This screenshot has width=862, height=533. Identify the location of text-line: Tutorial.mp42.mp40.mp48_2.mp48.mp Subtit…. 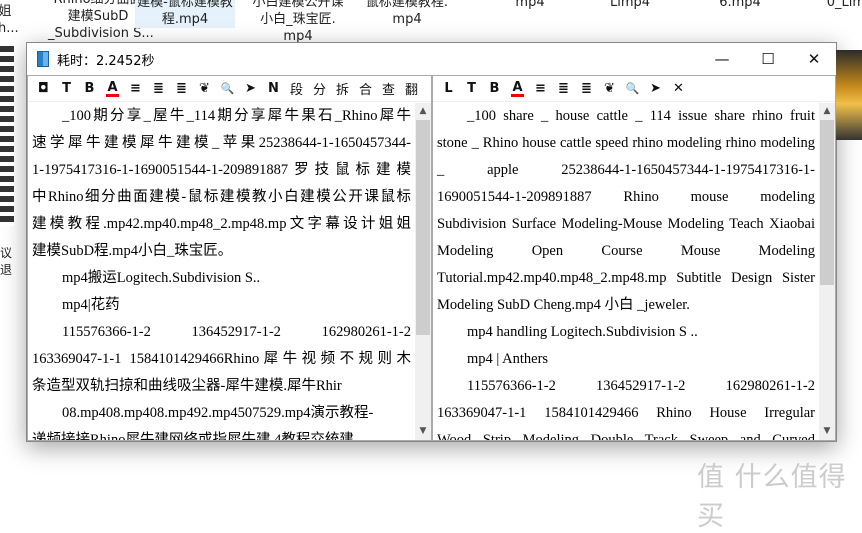
(626, 278).